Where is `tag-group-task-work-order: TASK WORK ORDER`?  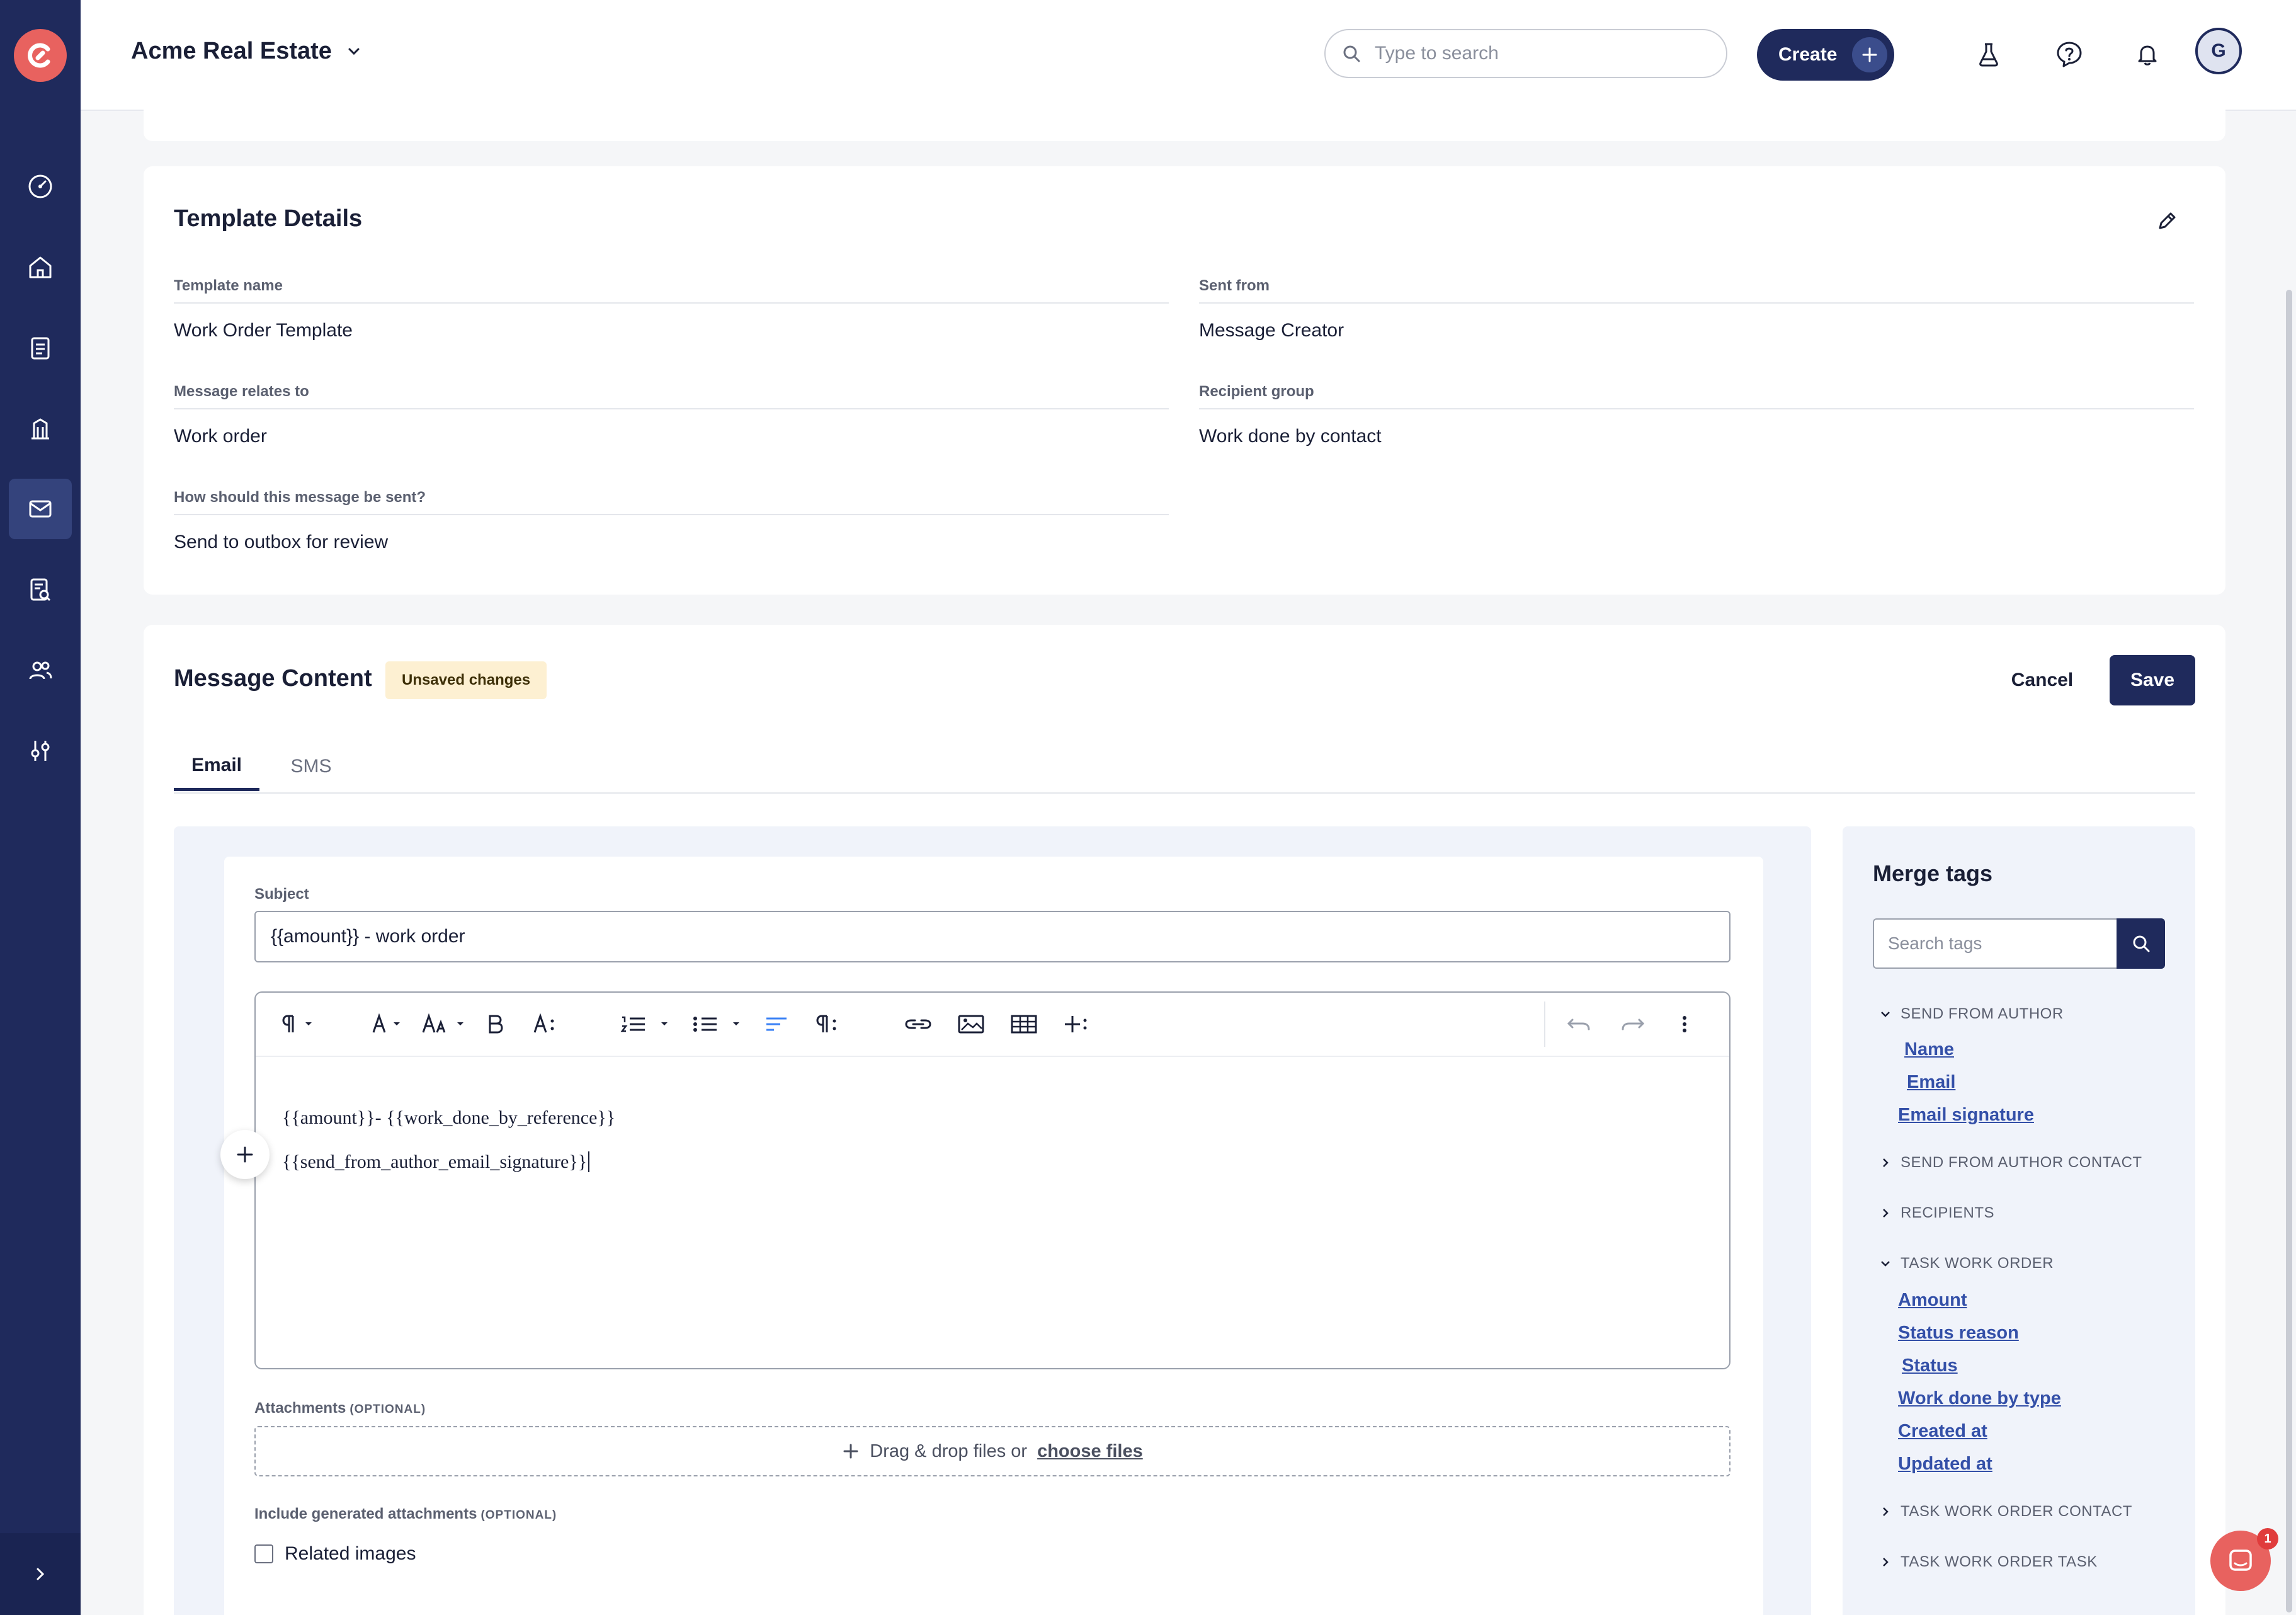 tag-group-task-work-order: TASK WORK ORDER is located at coordinates (1967, 1263).